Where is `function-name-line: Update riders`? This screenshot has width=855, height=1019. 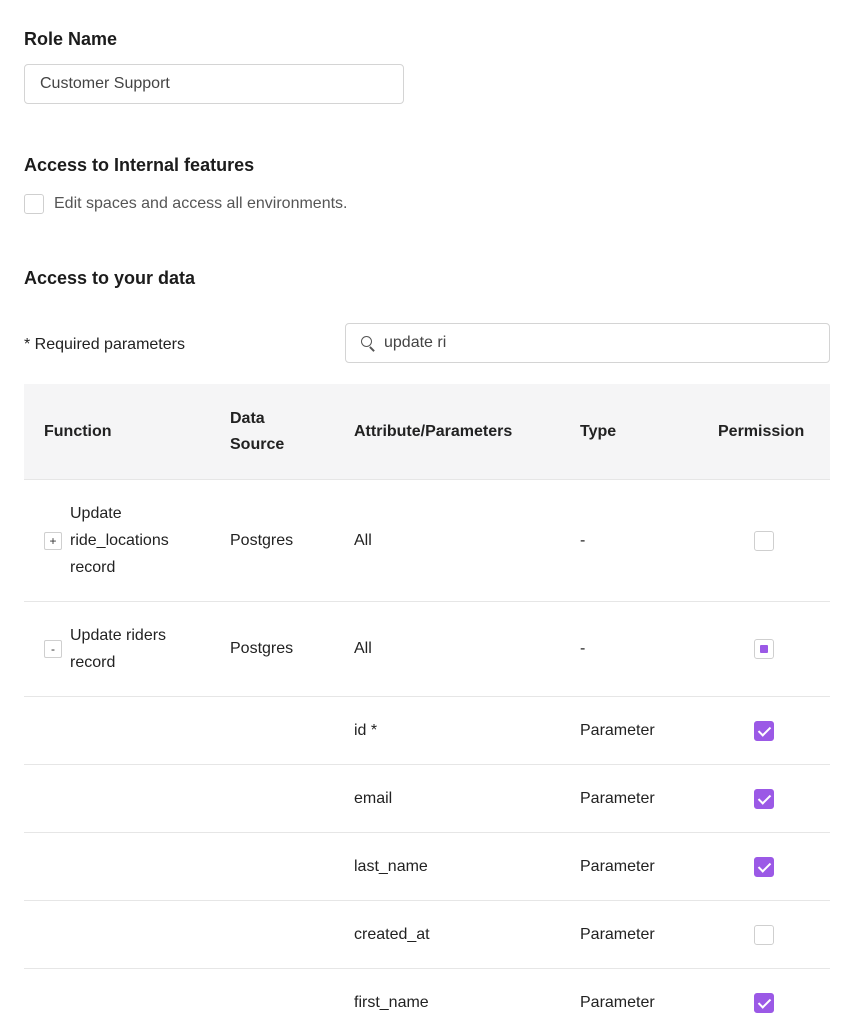 function-name-line: Update riders is located at coordinates (118, 635).